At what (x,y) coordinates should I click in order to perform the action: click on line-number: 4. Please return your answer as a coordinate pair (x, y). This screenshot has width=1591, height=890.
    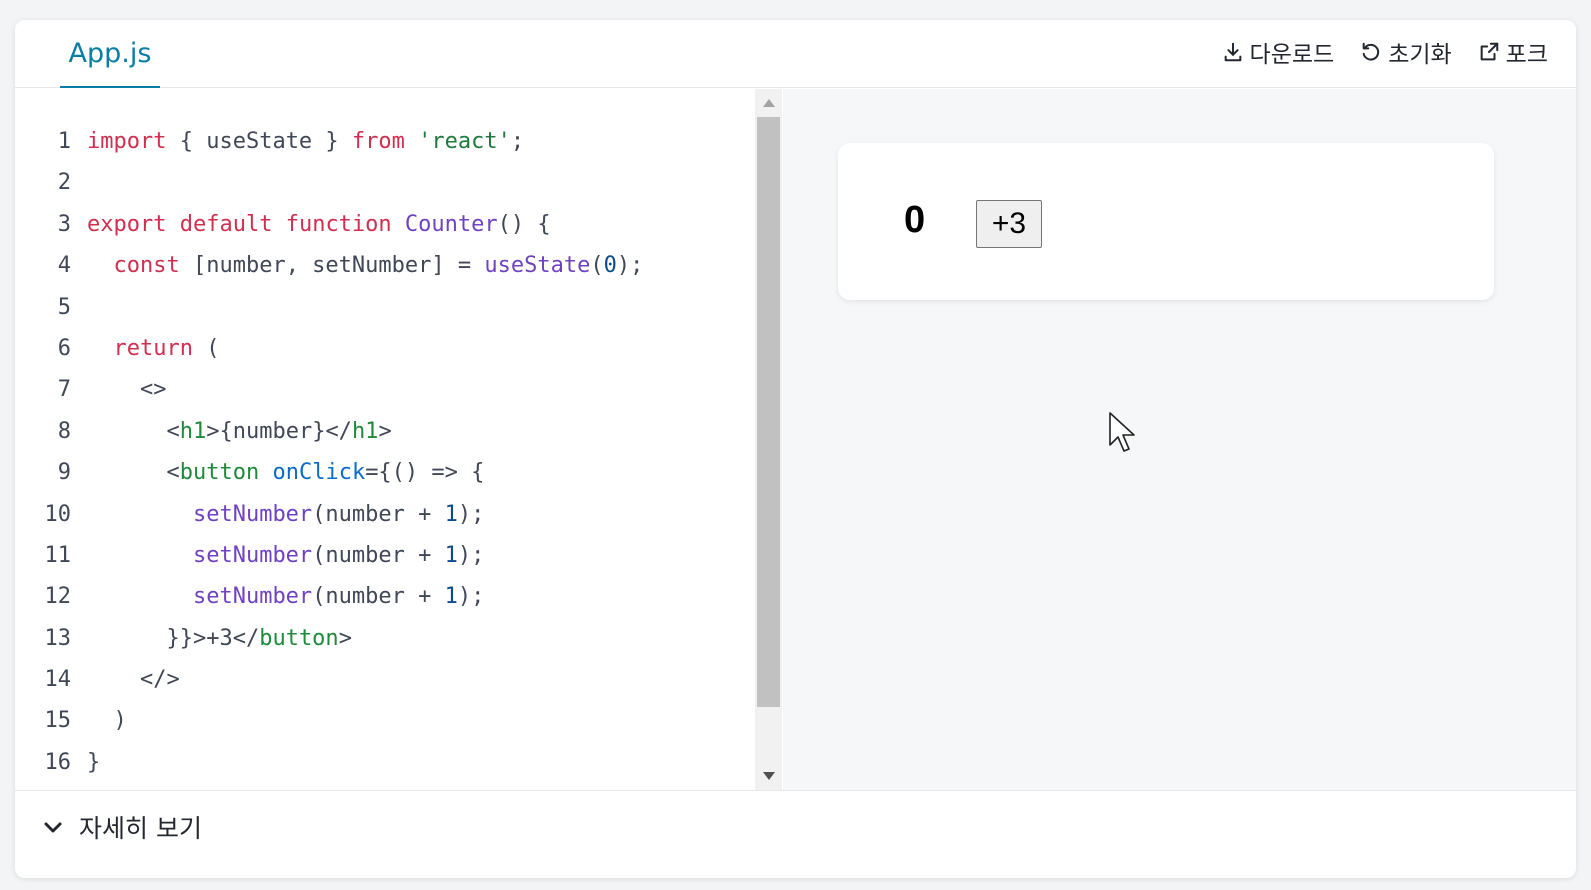
    Looking at the image, I should click on (64, 266).